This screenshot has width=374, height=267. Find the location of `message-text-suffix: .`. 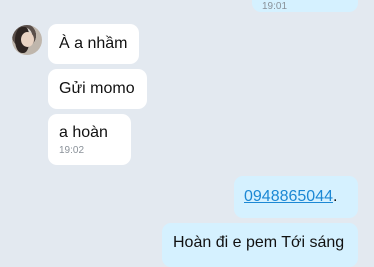

message-text-suffix: . is located at coordinates (335, 196).